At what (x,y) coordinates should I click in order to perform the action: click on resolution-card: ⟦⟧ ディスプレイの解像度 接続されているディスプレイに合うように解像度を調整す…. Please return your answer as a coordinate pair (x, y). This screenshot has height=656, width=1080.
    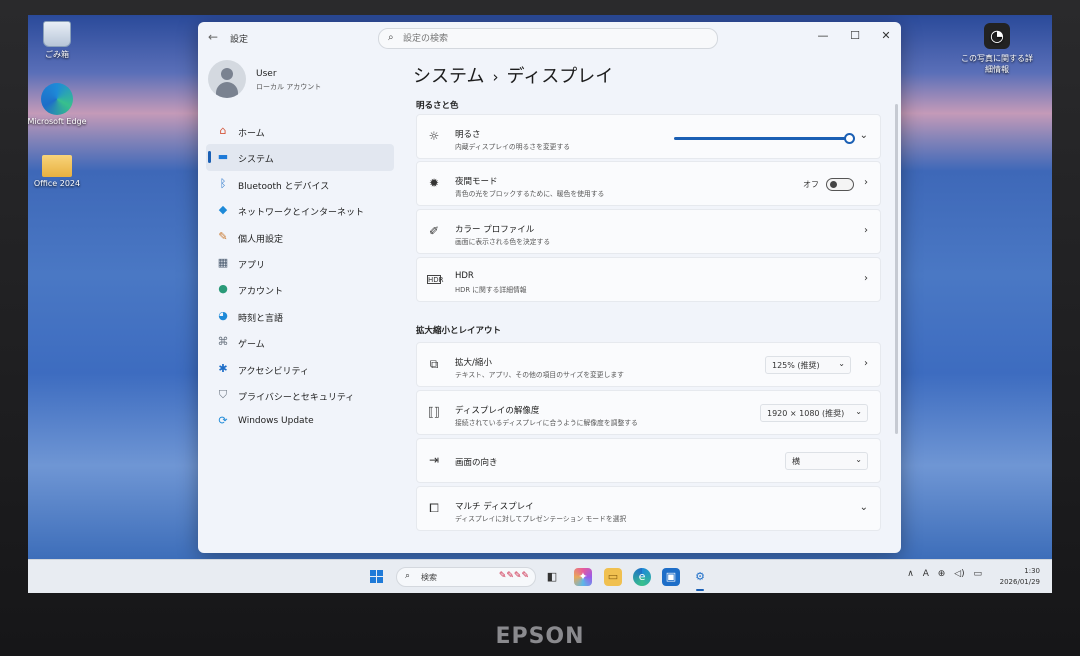
    Looking at the image, I should click on (648, 412).